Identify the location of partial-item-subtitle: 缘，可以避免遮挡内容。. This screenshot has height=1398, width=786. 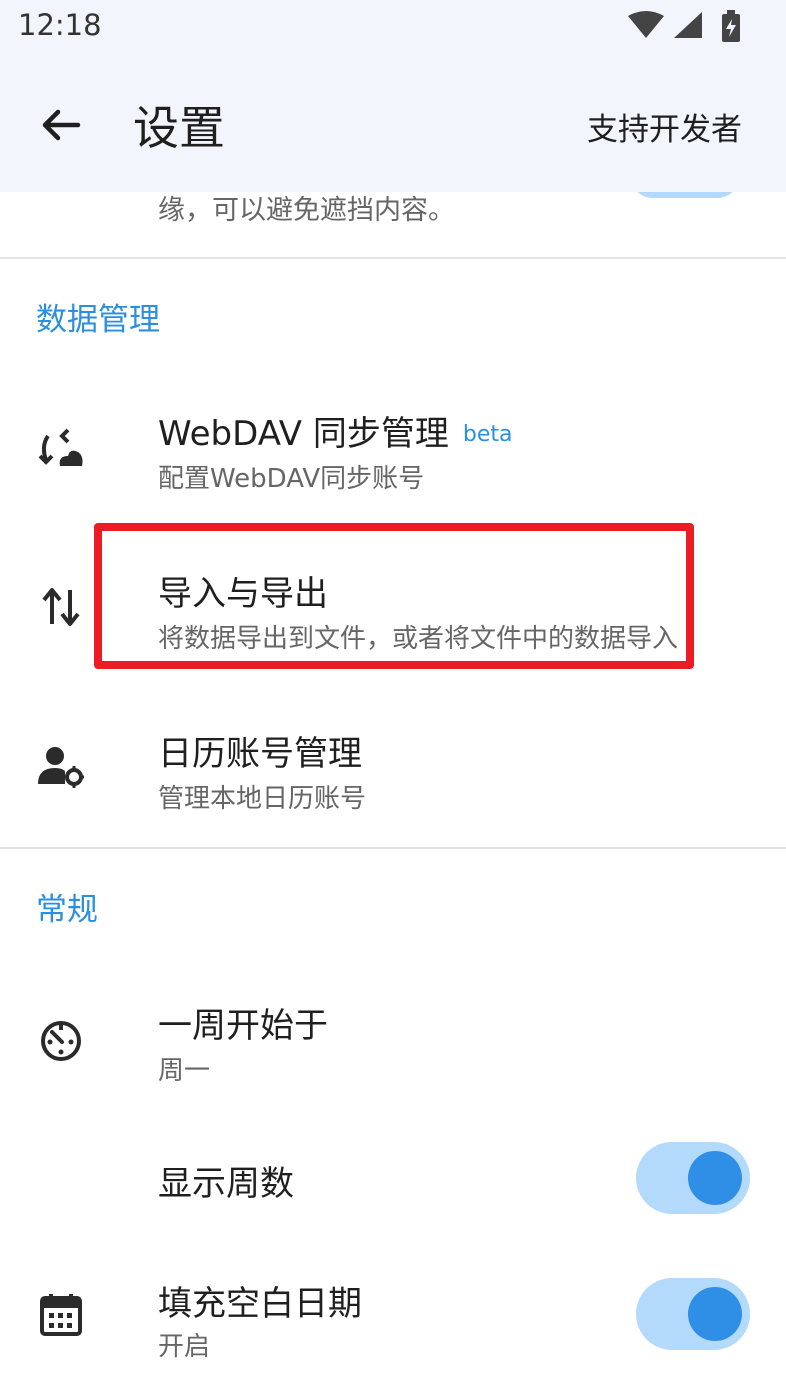
(306, 210).